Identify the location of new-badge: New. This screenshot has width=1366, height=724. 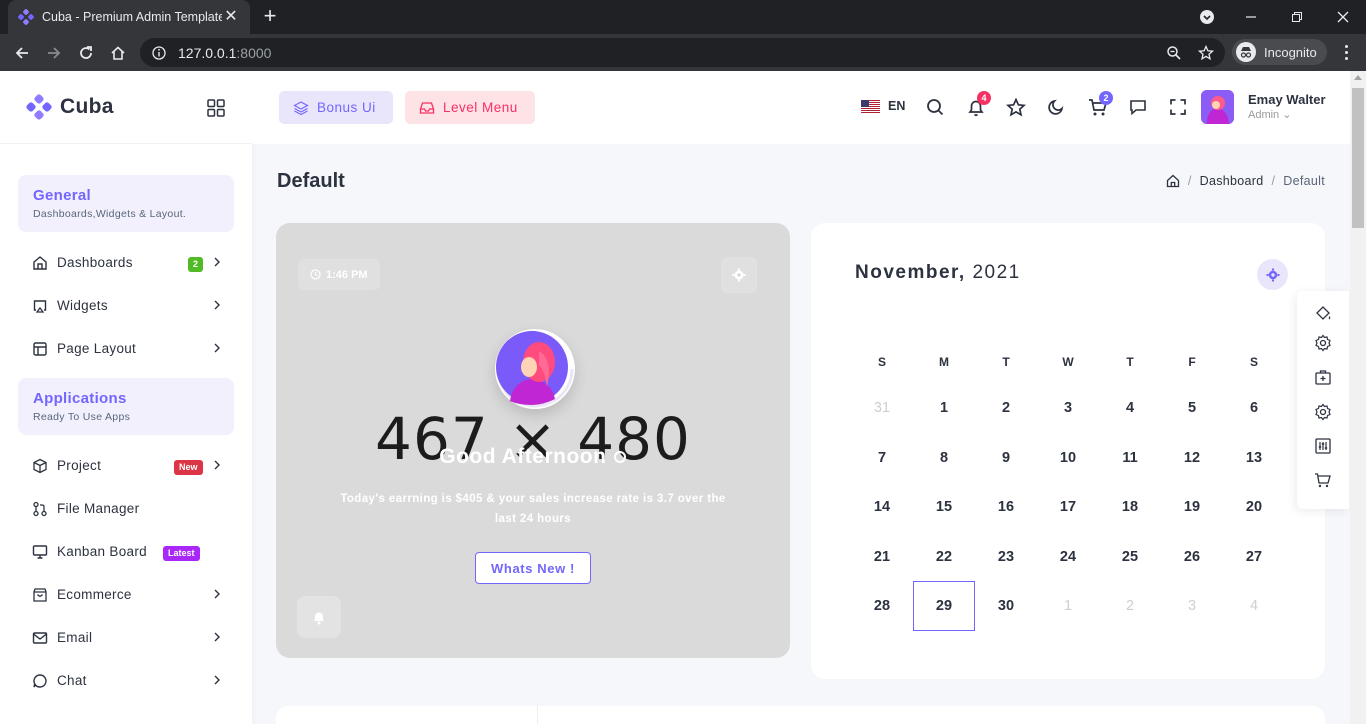
(188, 467).